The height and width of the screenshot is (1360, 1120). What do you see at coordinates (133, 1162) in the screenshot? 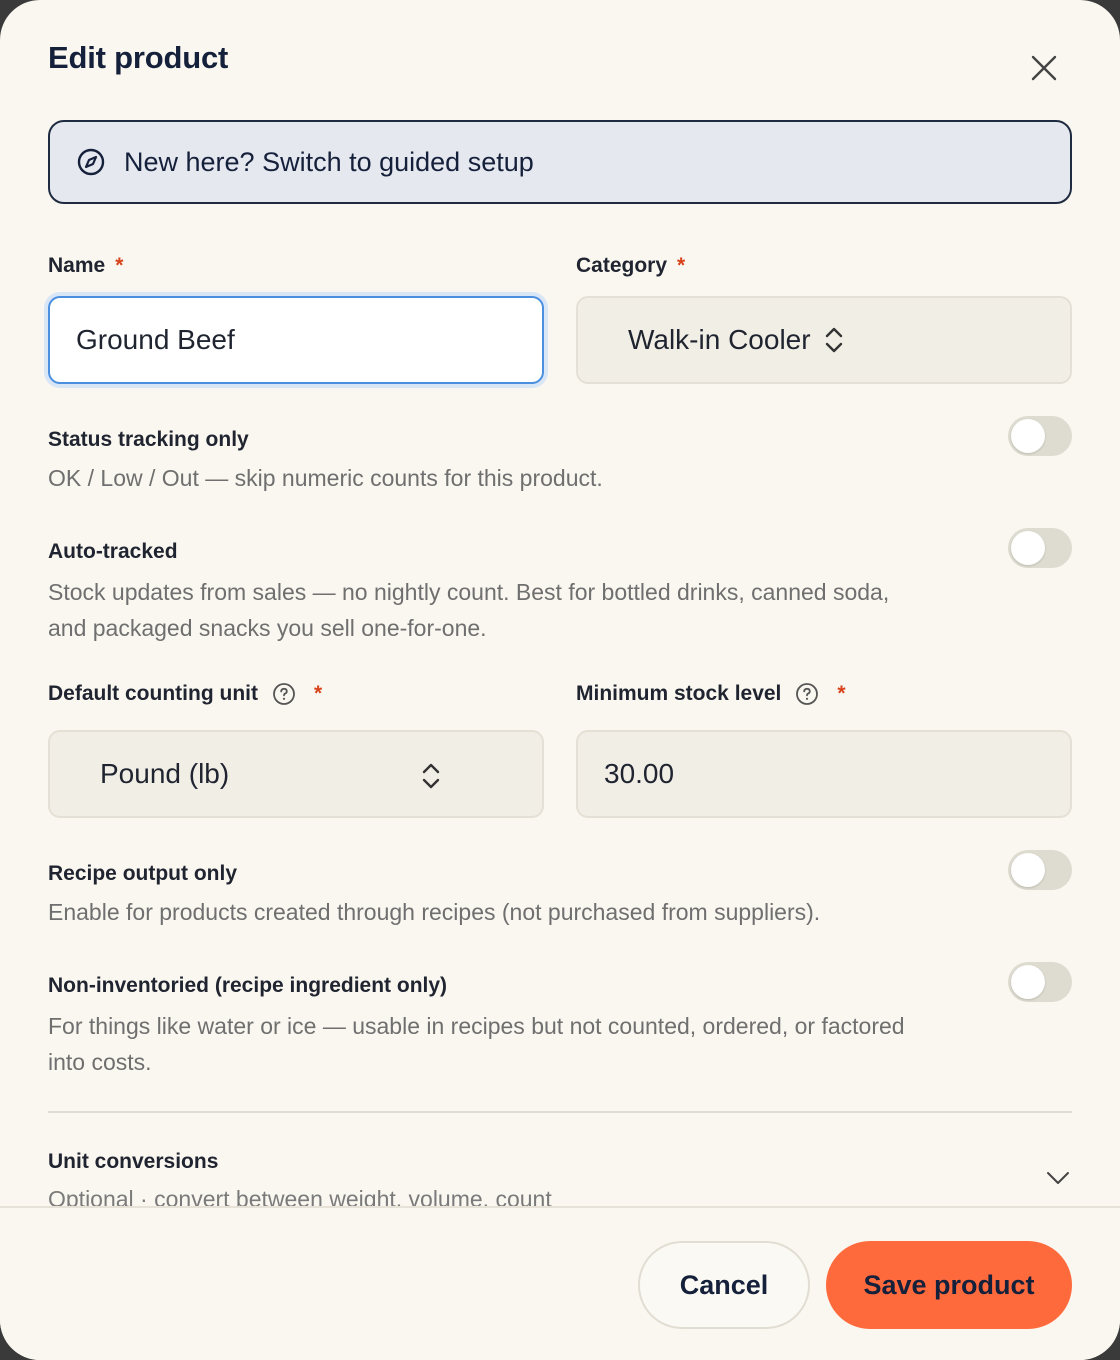
I see `unit-conversions-title: Unit conversions` at bounding box center [133, 1162].